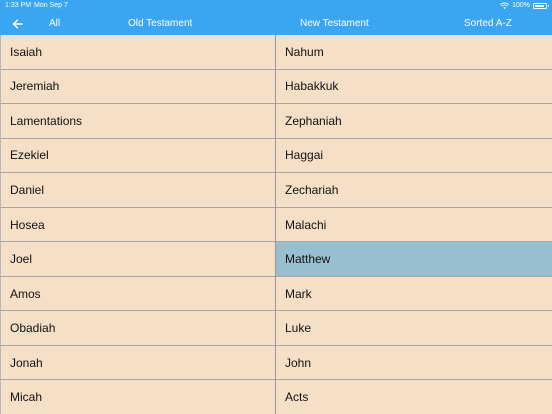 The image size is (552, 414). I want to click on book-label: Haggai, so click(304, 155).